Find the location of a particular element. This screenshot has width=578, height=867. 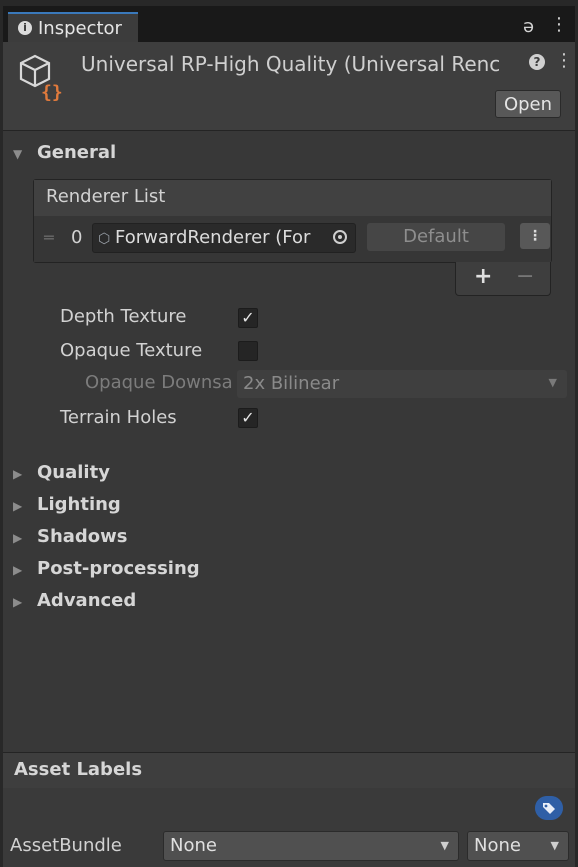

terrain-holes-checkbox: ✓ is located at coordinates (248, 418).